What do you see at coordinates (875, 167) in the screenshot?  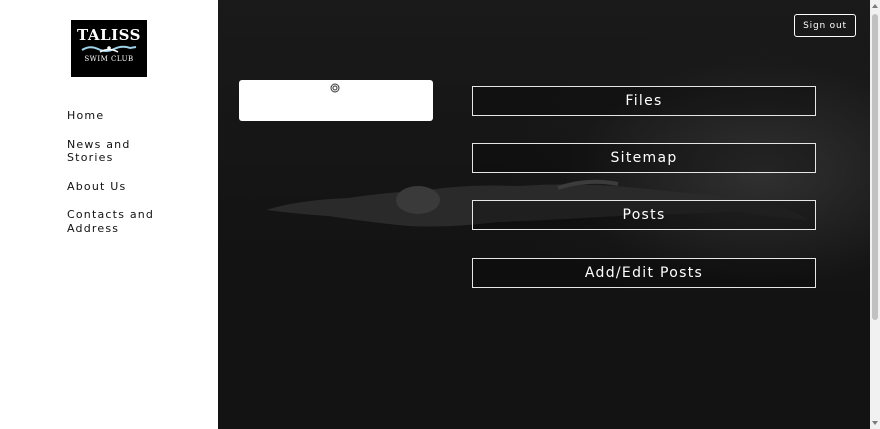 I see `scrollbar-thumb` at bounding box center [875, 167].